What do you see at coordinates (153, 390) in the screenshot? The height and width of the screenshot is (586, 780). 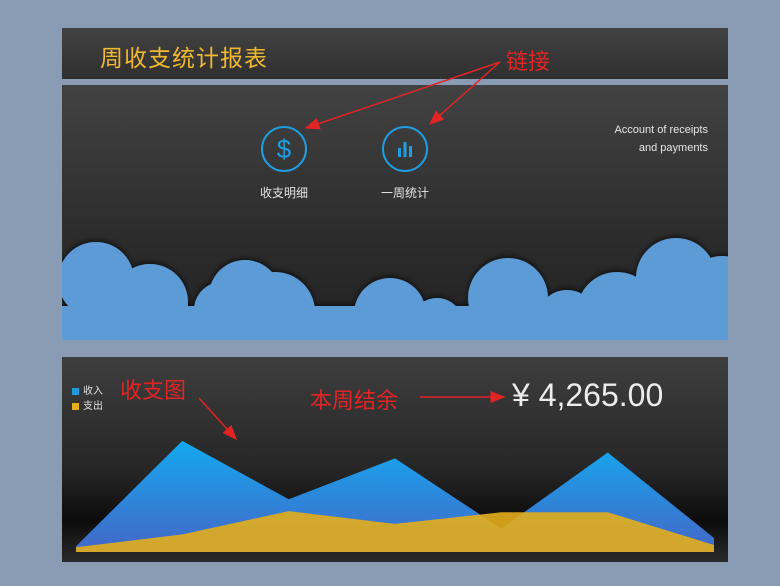 I see `annotation-chart: 收支图` at bounding box center [153, 390].